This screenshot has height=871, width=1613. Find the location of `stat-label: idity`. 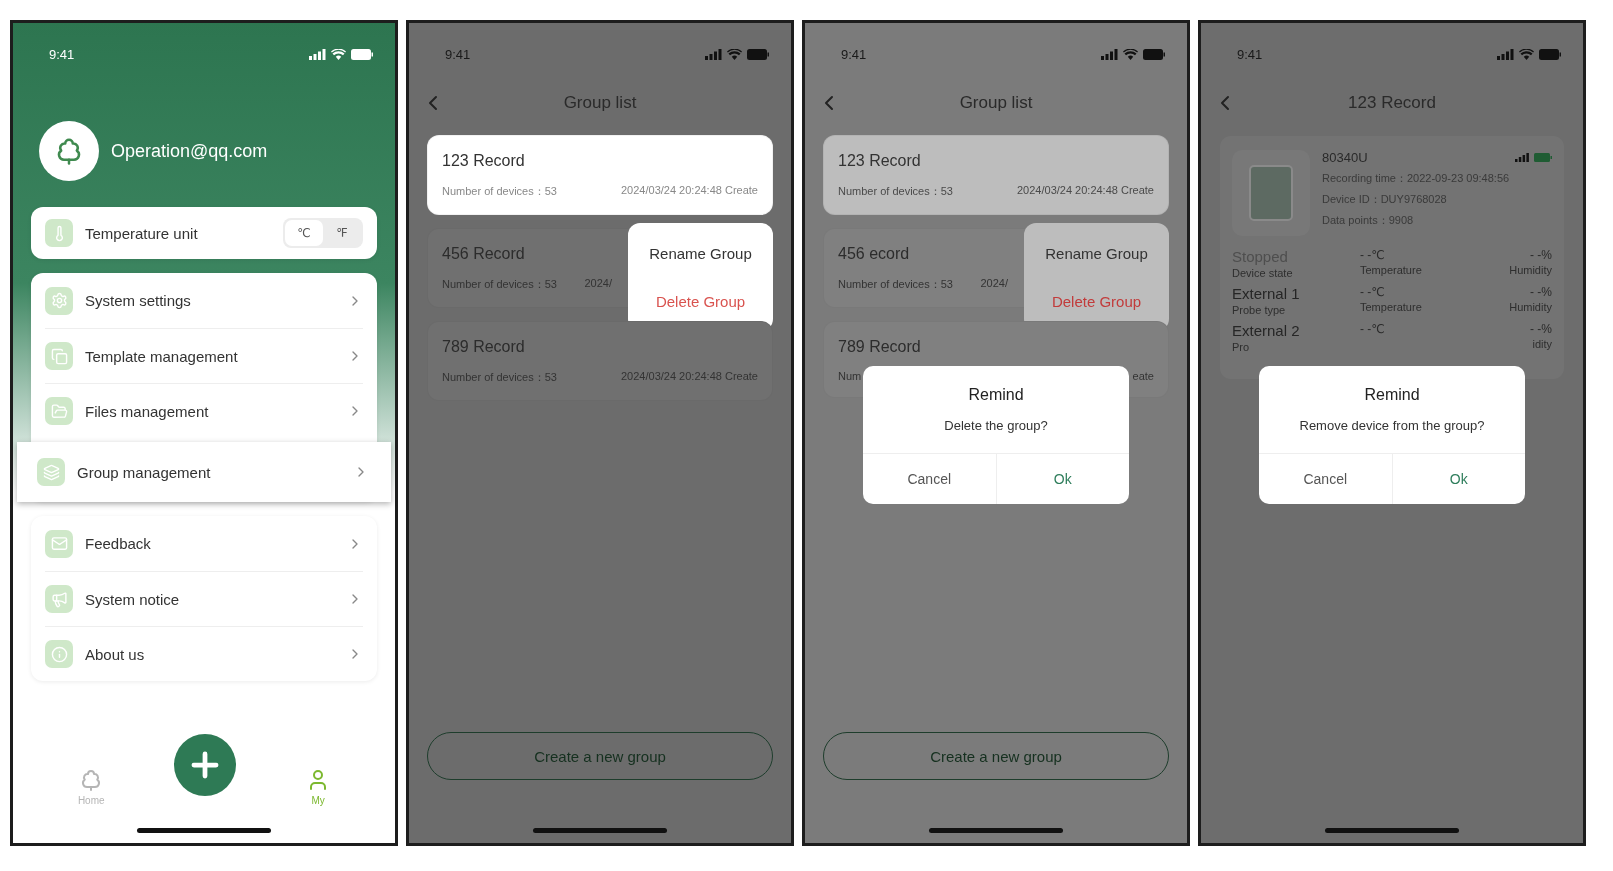

stat-label: idity is located at coordinates (1542, 344).